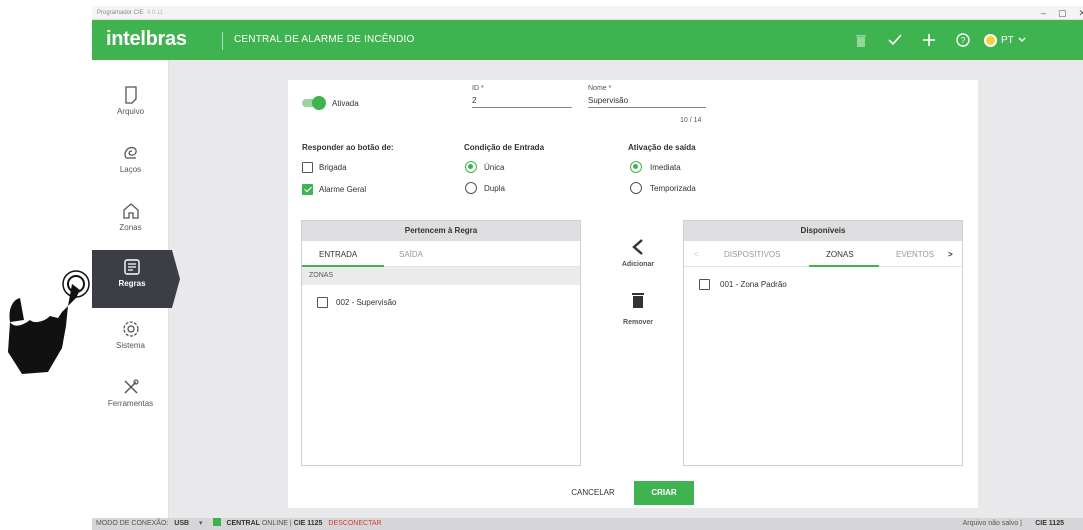 The height and width of the screenshot is (530, 1083). What do you see at coordinates (992, 523) in the screenshot?
I see `file-status: Arquivo não salvo |` at bounding box center [992, 523].